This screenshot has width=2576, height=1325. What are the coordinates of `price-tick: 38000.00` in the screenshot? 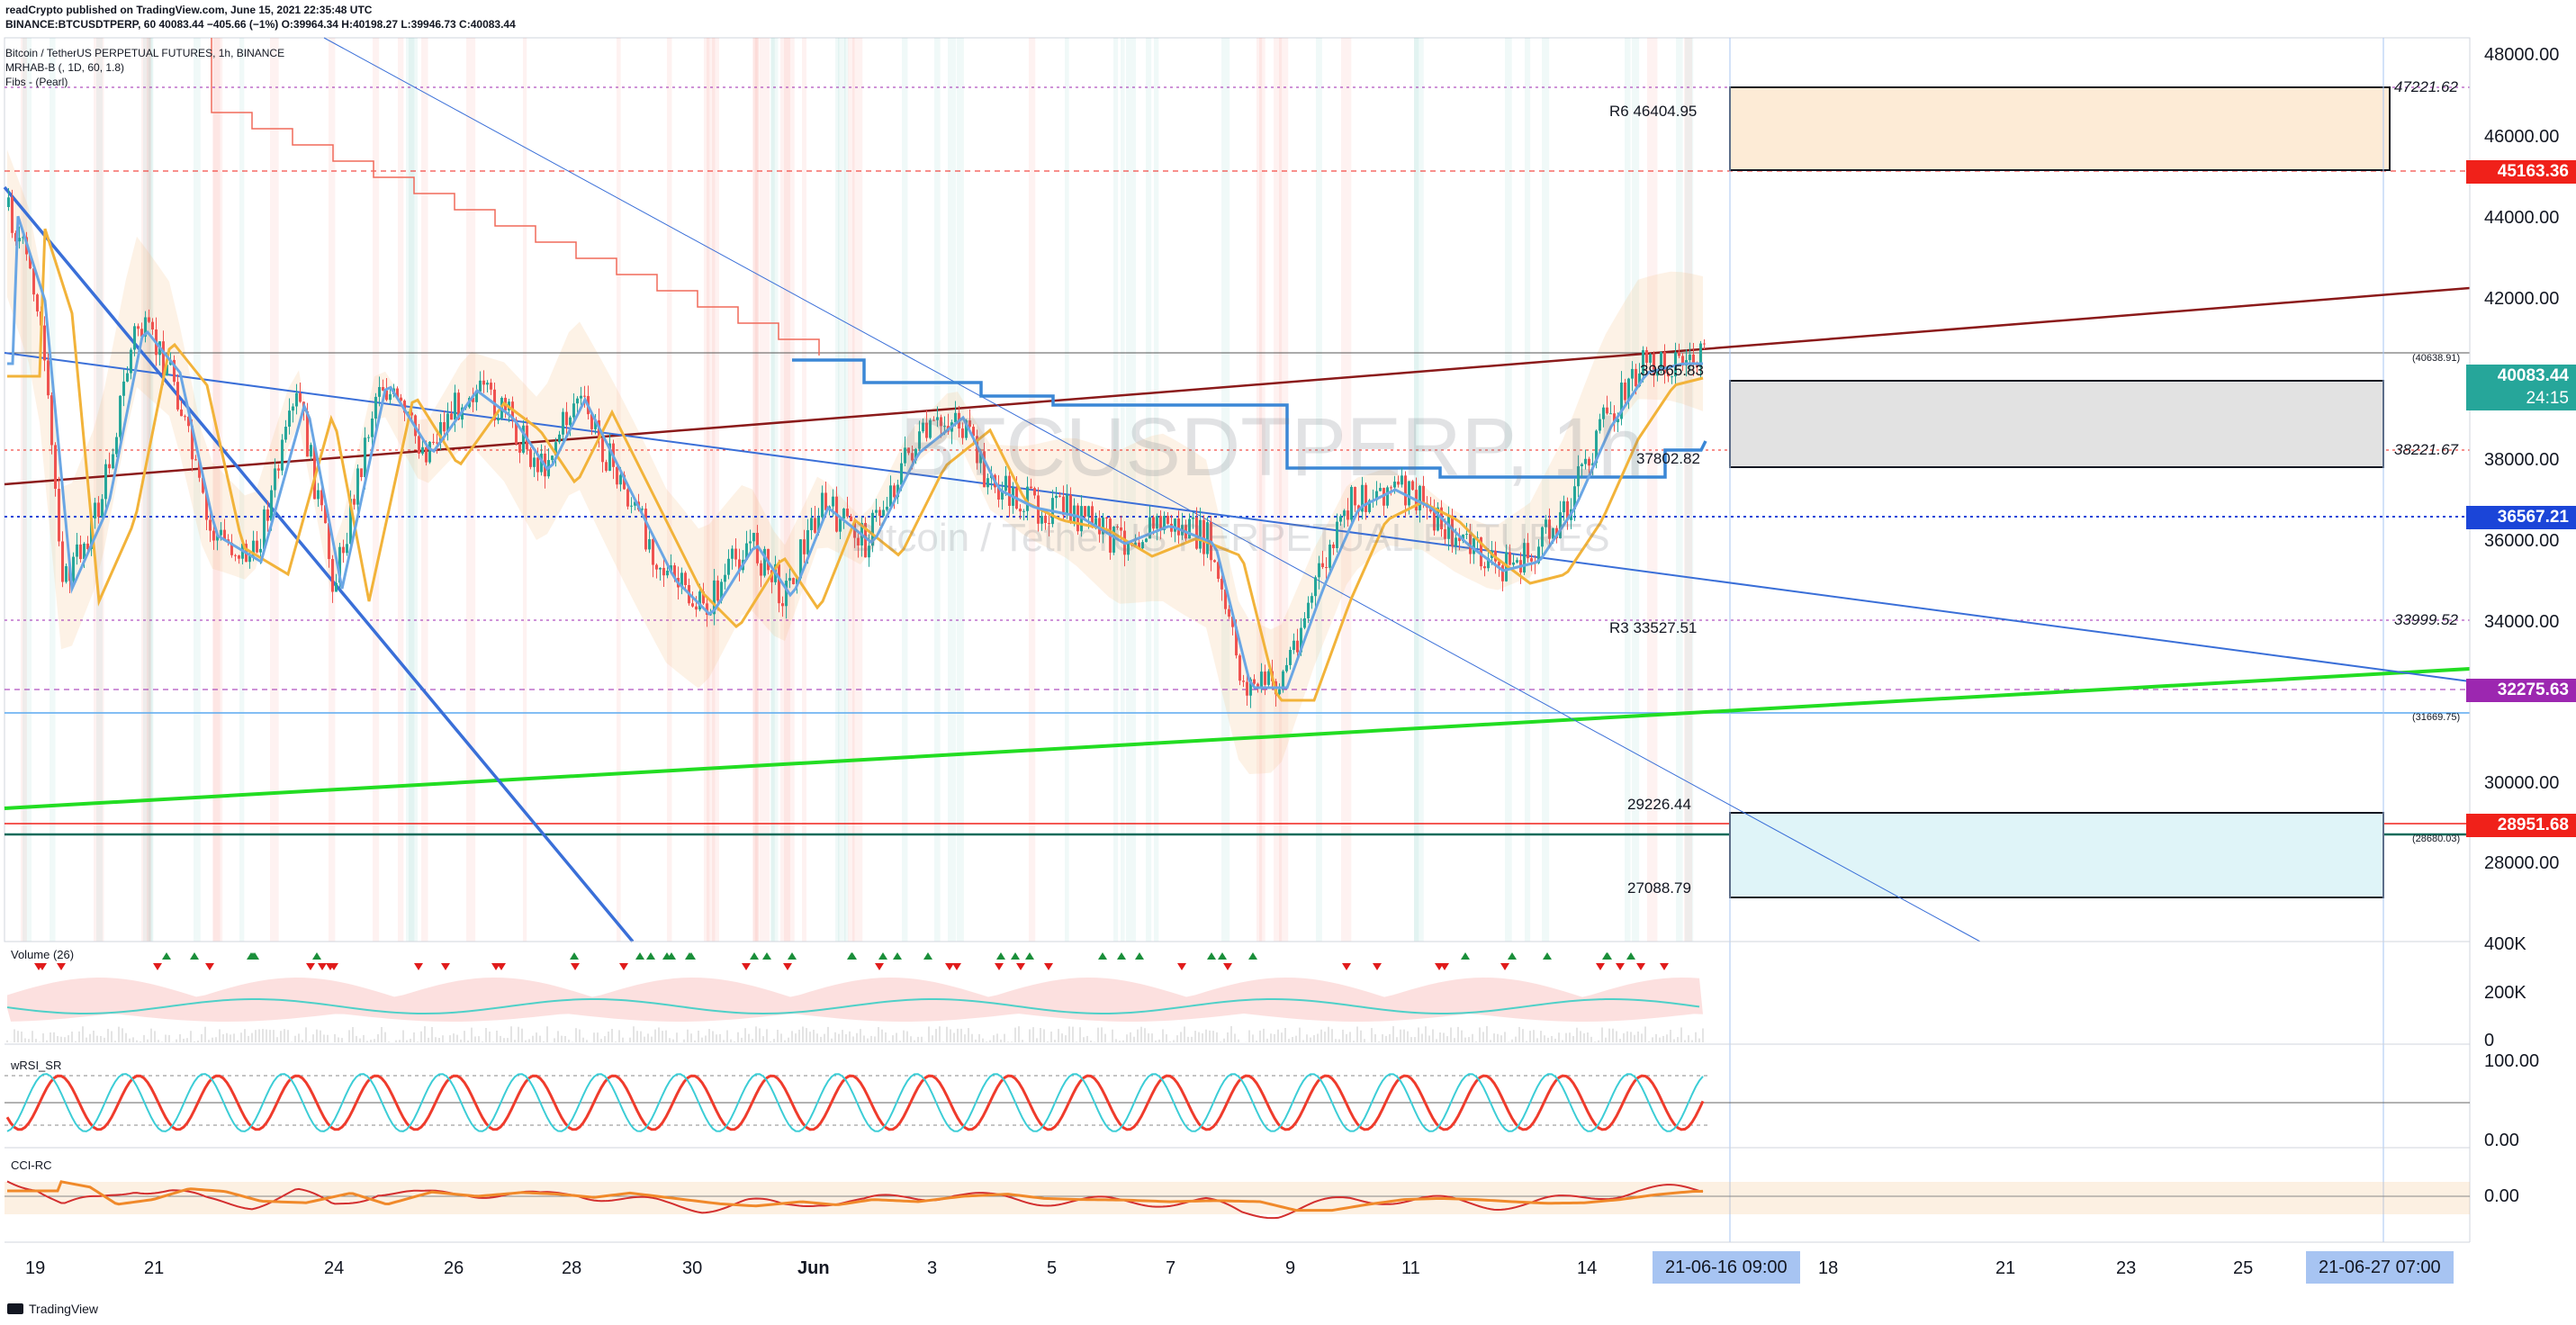 It's located at (2522, 460).